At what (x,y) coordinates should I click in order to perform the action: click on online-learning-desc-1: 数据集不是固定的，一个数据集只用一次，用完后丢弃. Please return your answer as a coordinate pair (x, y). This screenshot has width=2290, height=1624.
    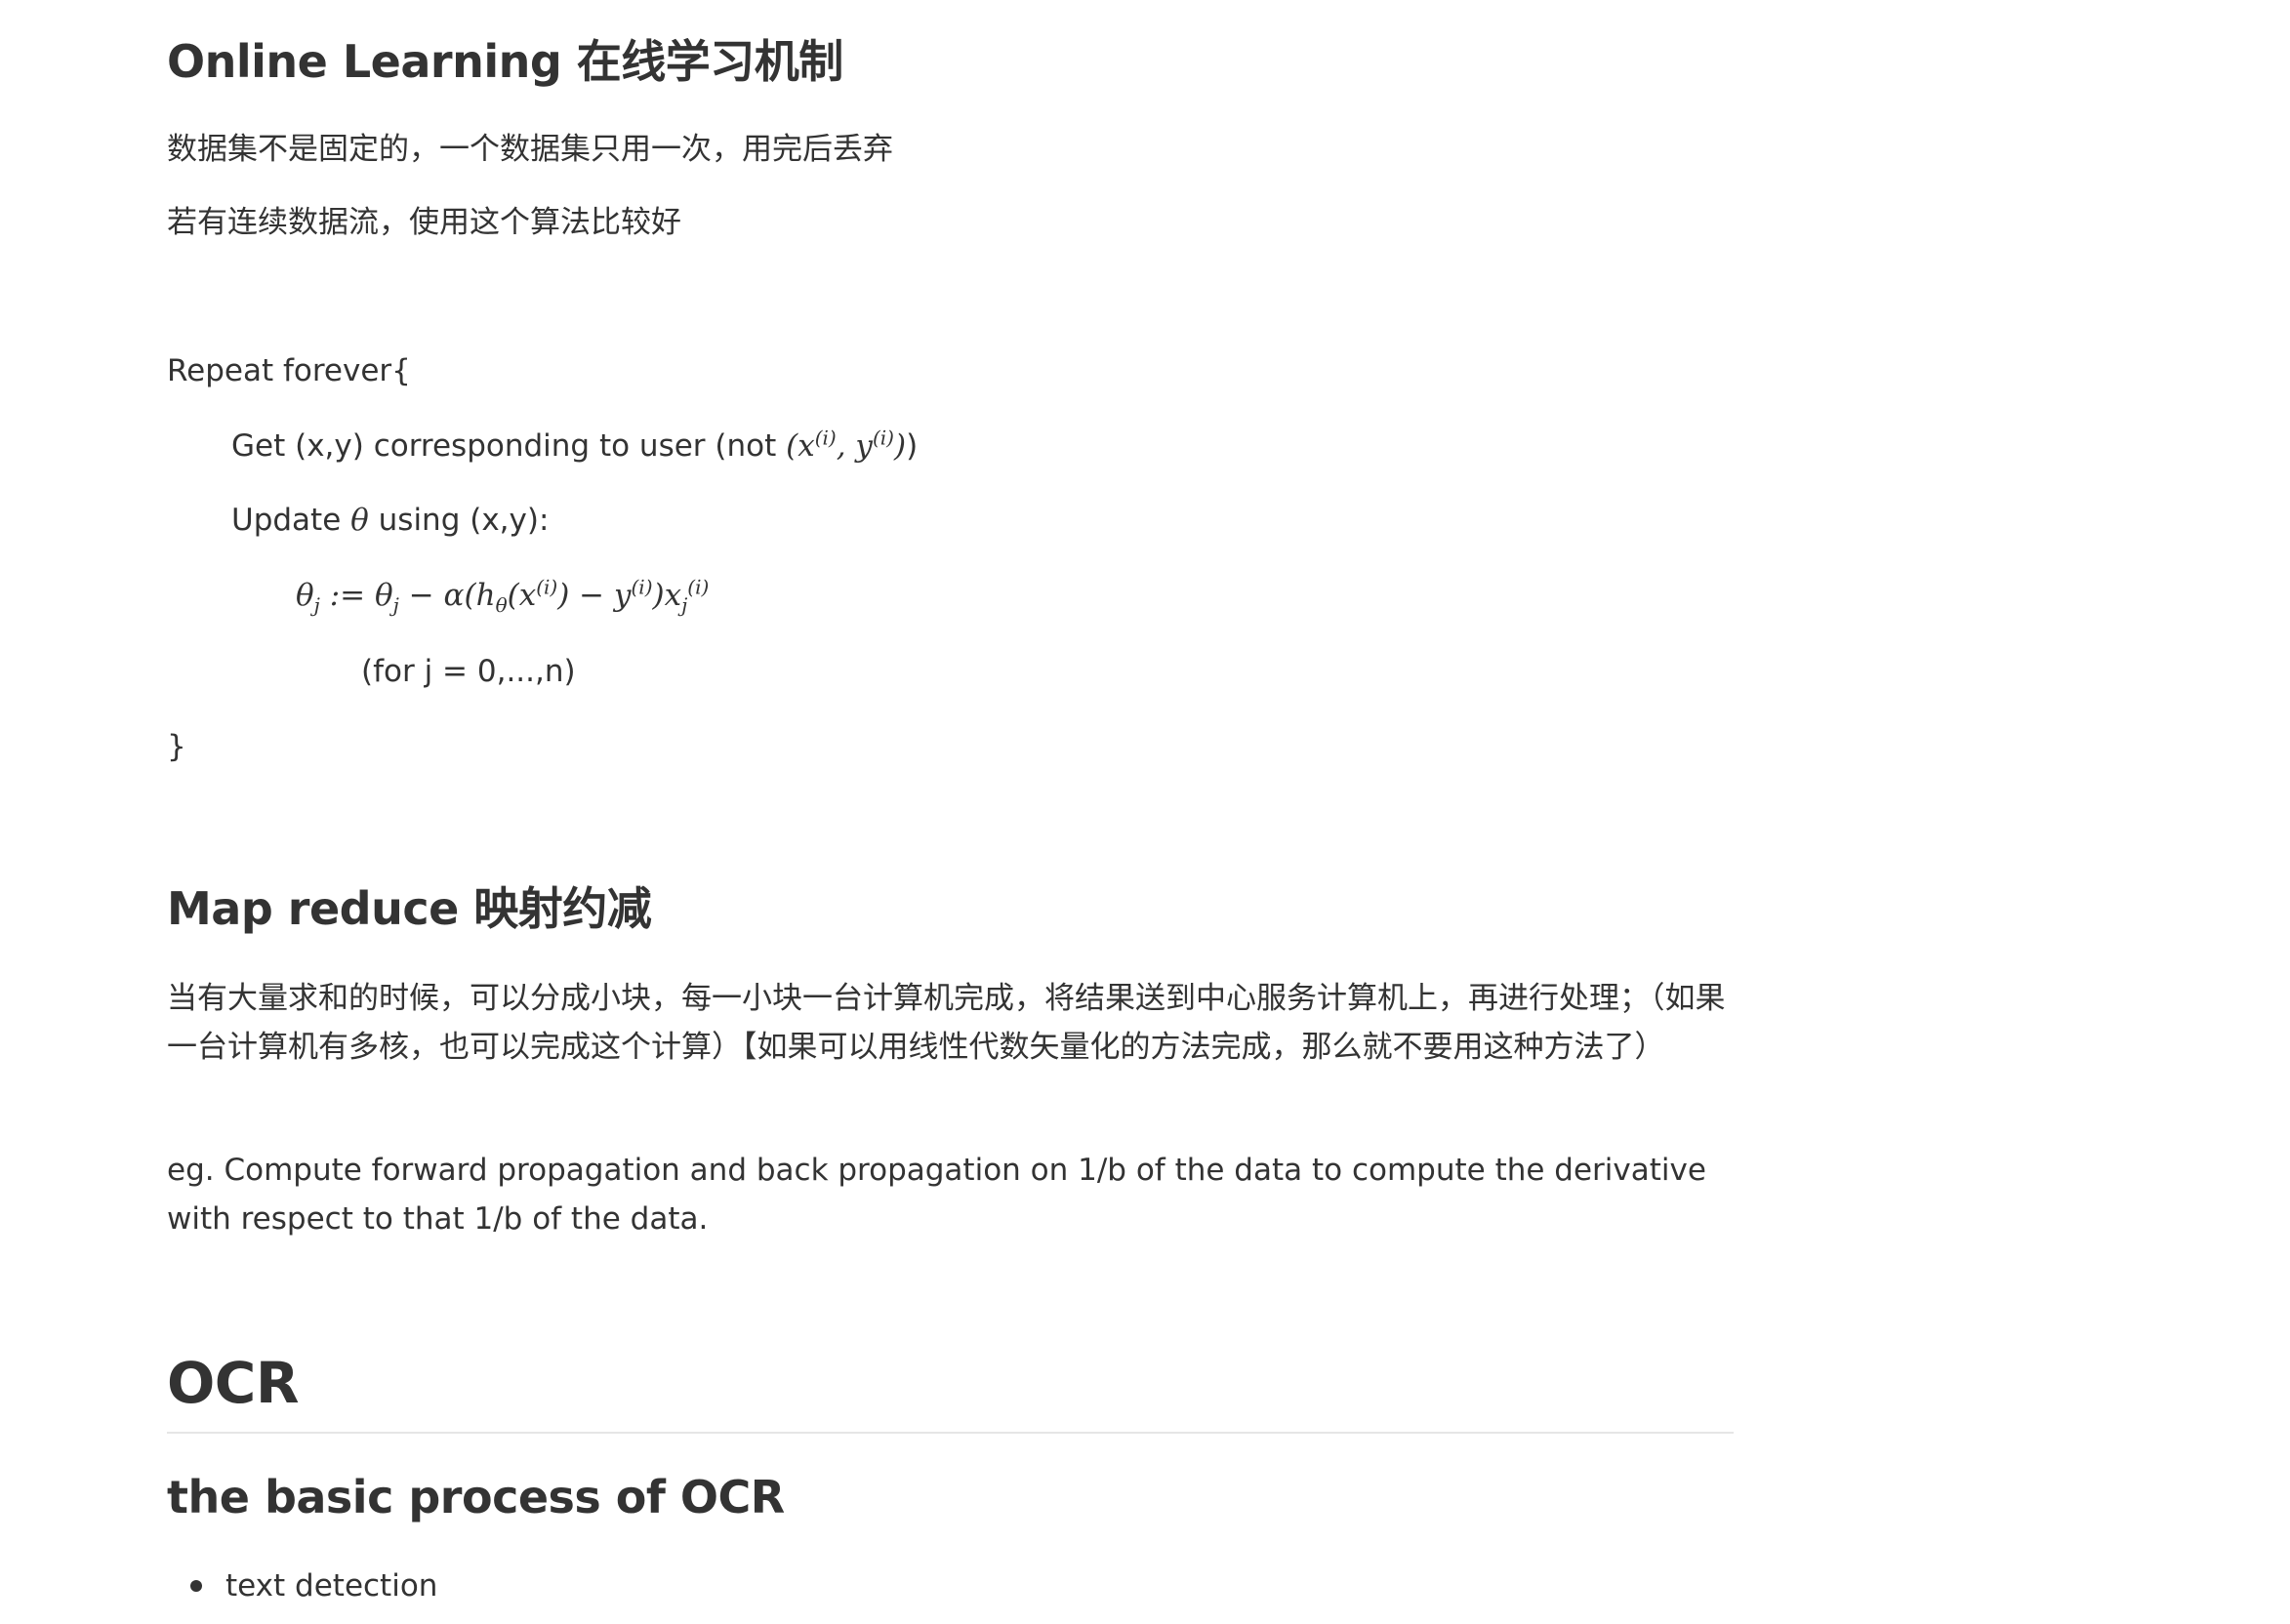
    Looking at the image, I should click on (530, 150).